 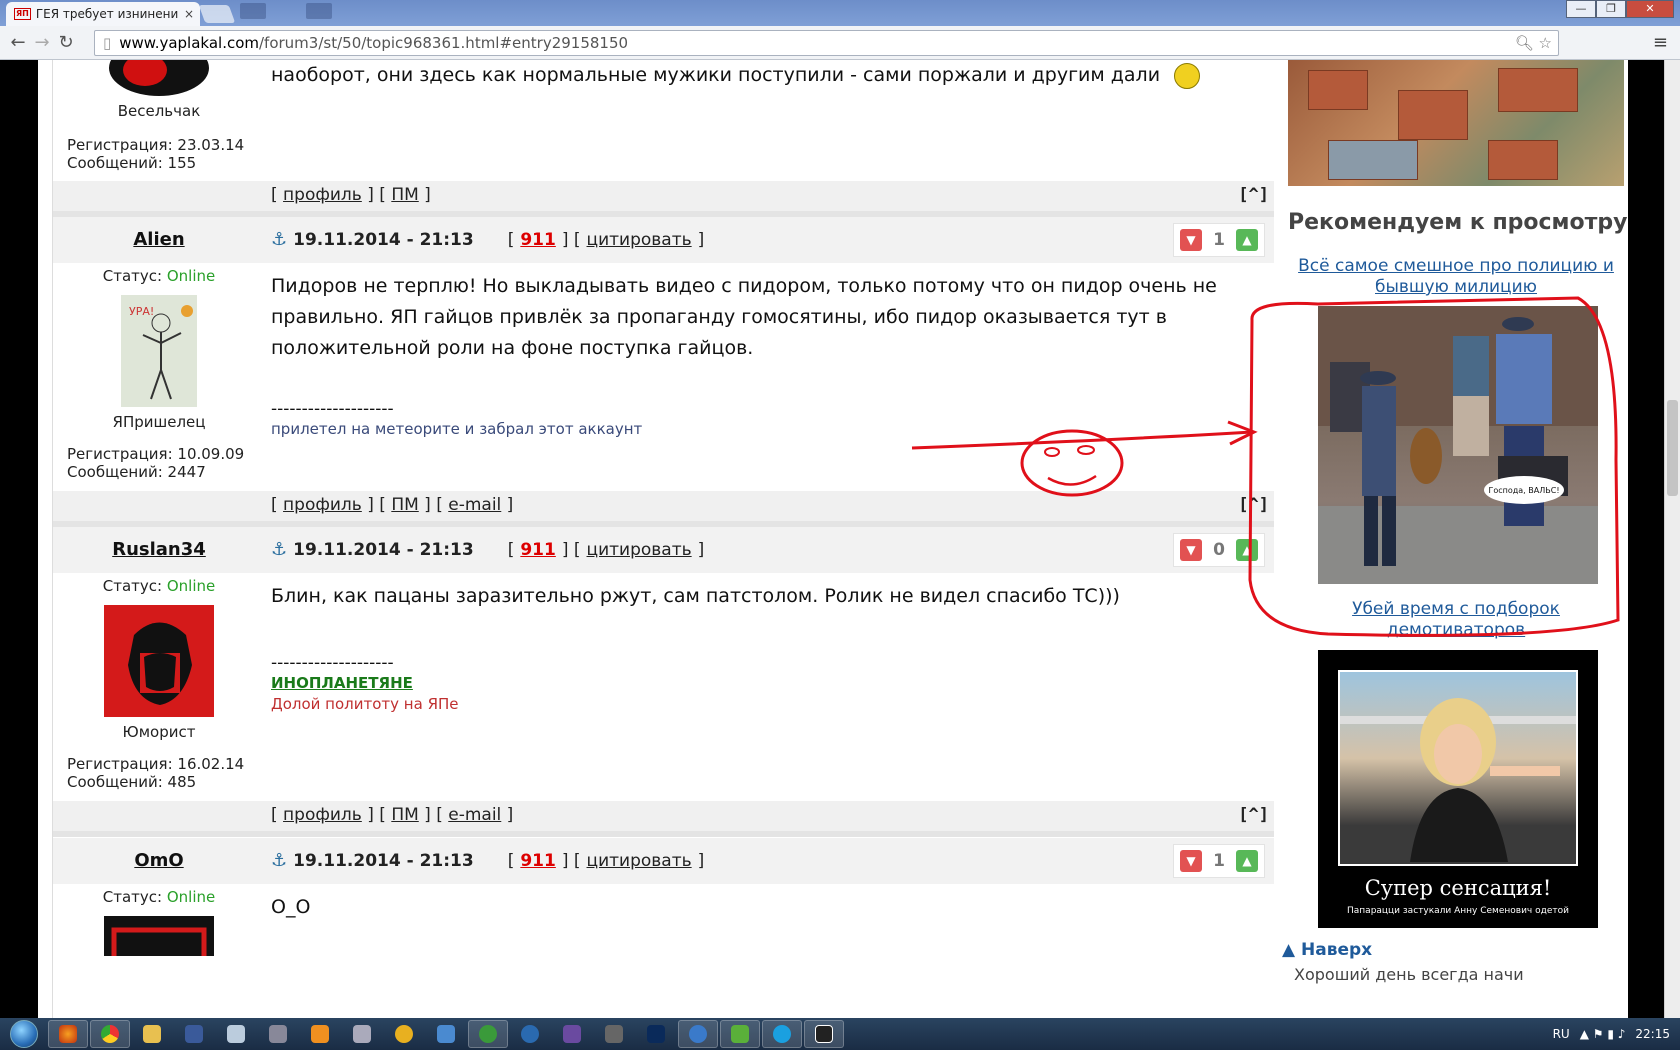 I want to click on taskbar-skype-icon, so click(x=782, y=1034).